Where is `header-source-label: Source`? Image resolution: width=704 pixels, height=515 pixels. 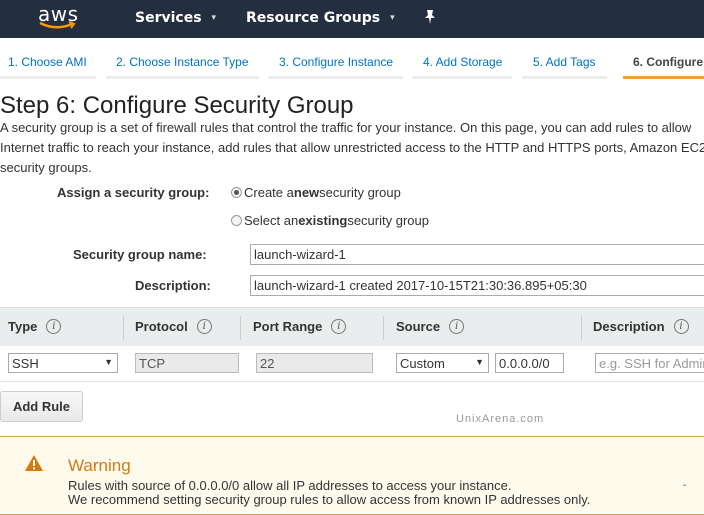 header-source-label: Source is located at coordinates (418, 326).